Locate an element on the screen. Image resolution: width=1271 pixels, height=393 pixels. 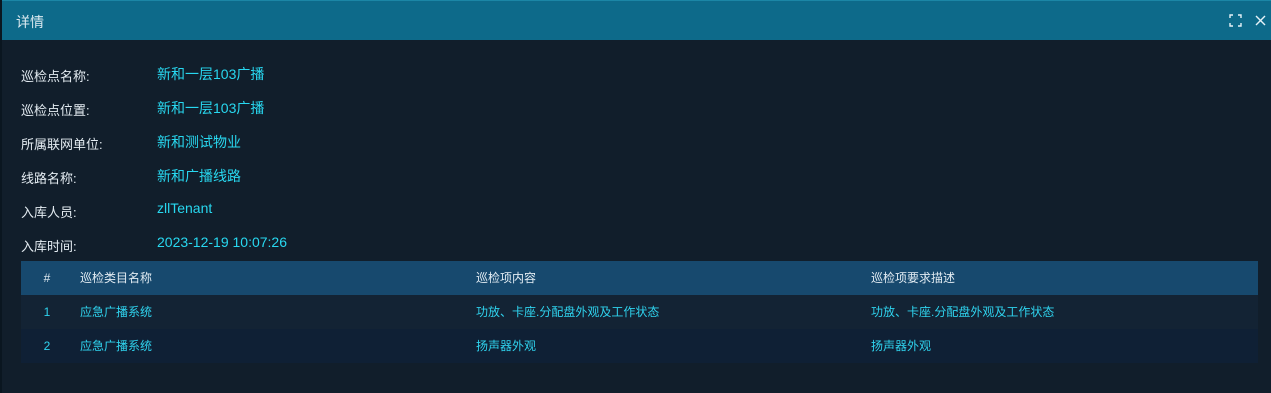
header-index: # is located at coordinates (47, 278).